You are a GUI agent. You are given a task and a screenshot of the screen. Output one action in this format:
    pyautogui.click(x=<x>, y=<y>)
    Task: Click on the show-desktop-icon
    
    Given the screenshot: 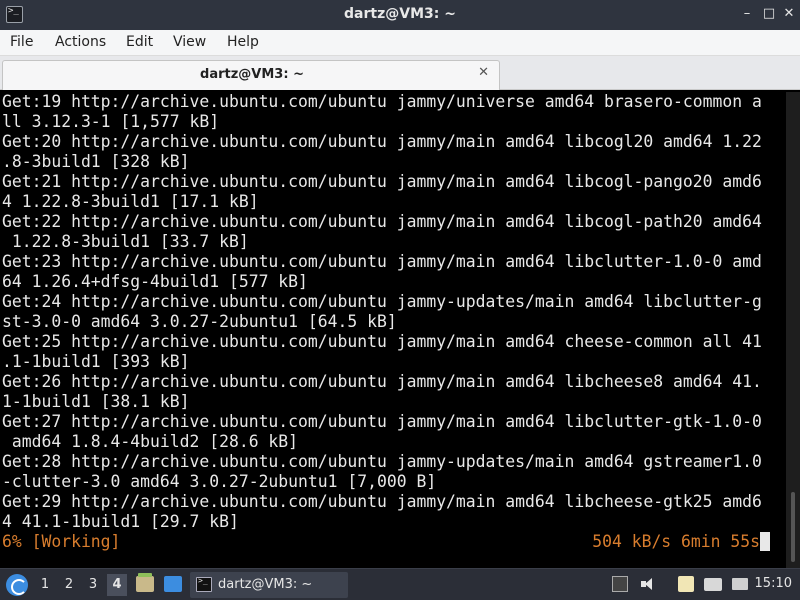 What is the action you would take?
    pyautogui.click(x=173, y=584)
    